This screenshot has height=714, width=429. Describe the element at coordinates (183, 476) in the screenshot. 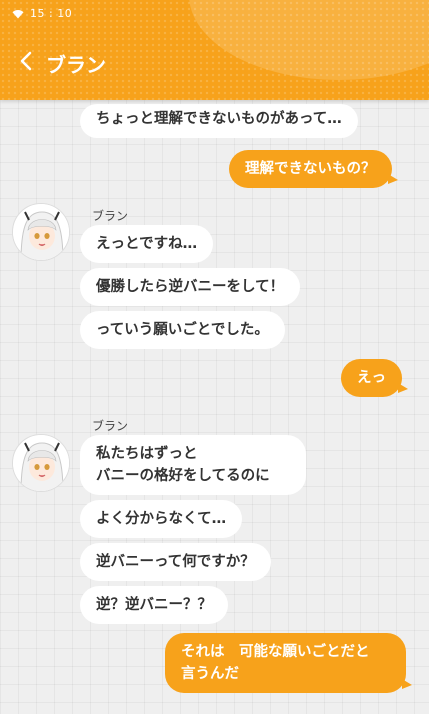

I see `message-line: バニーの格好をしてるのに` at that location.